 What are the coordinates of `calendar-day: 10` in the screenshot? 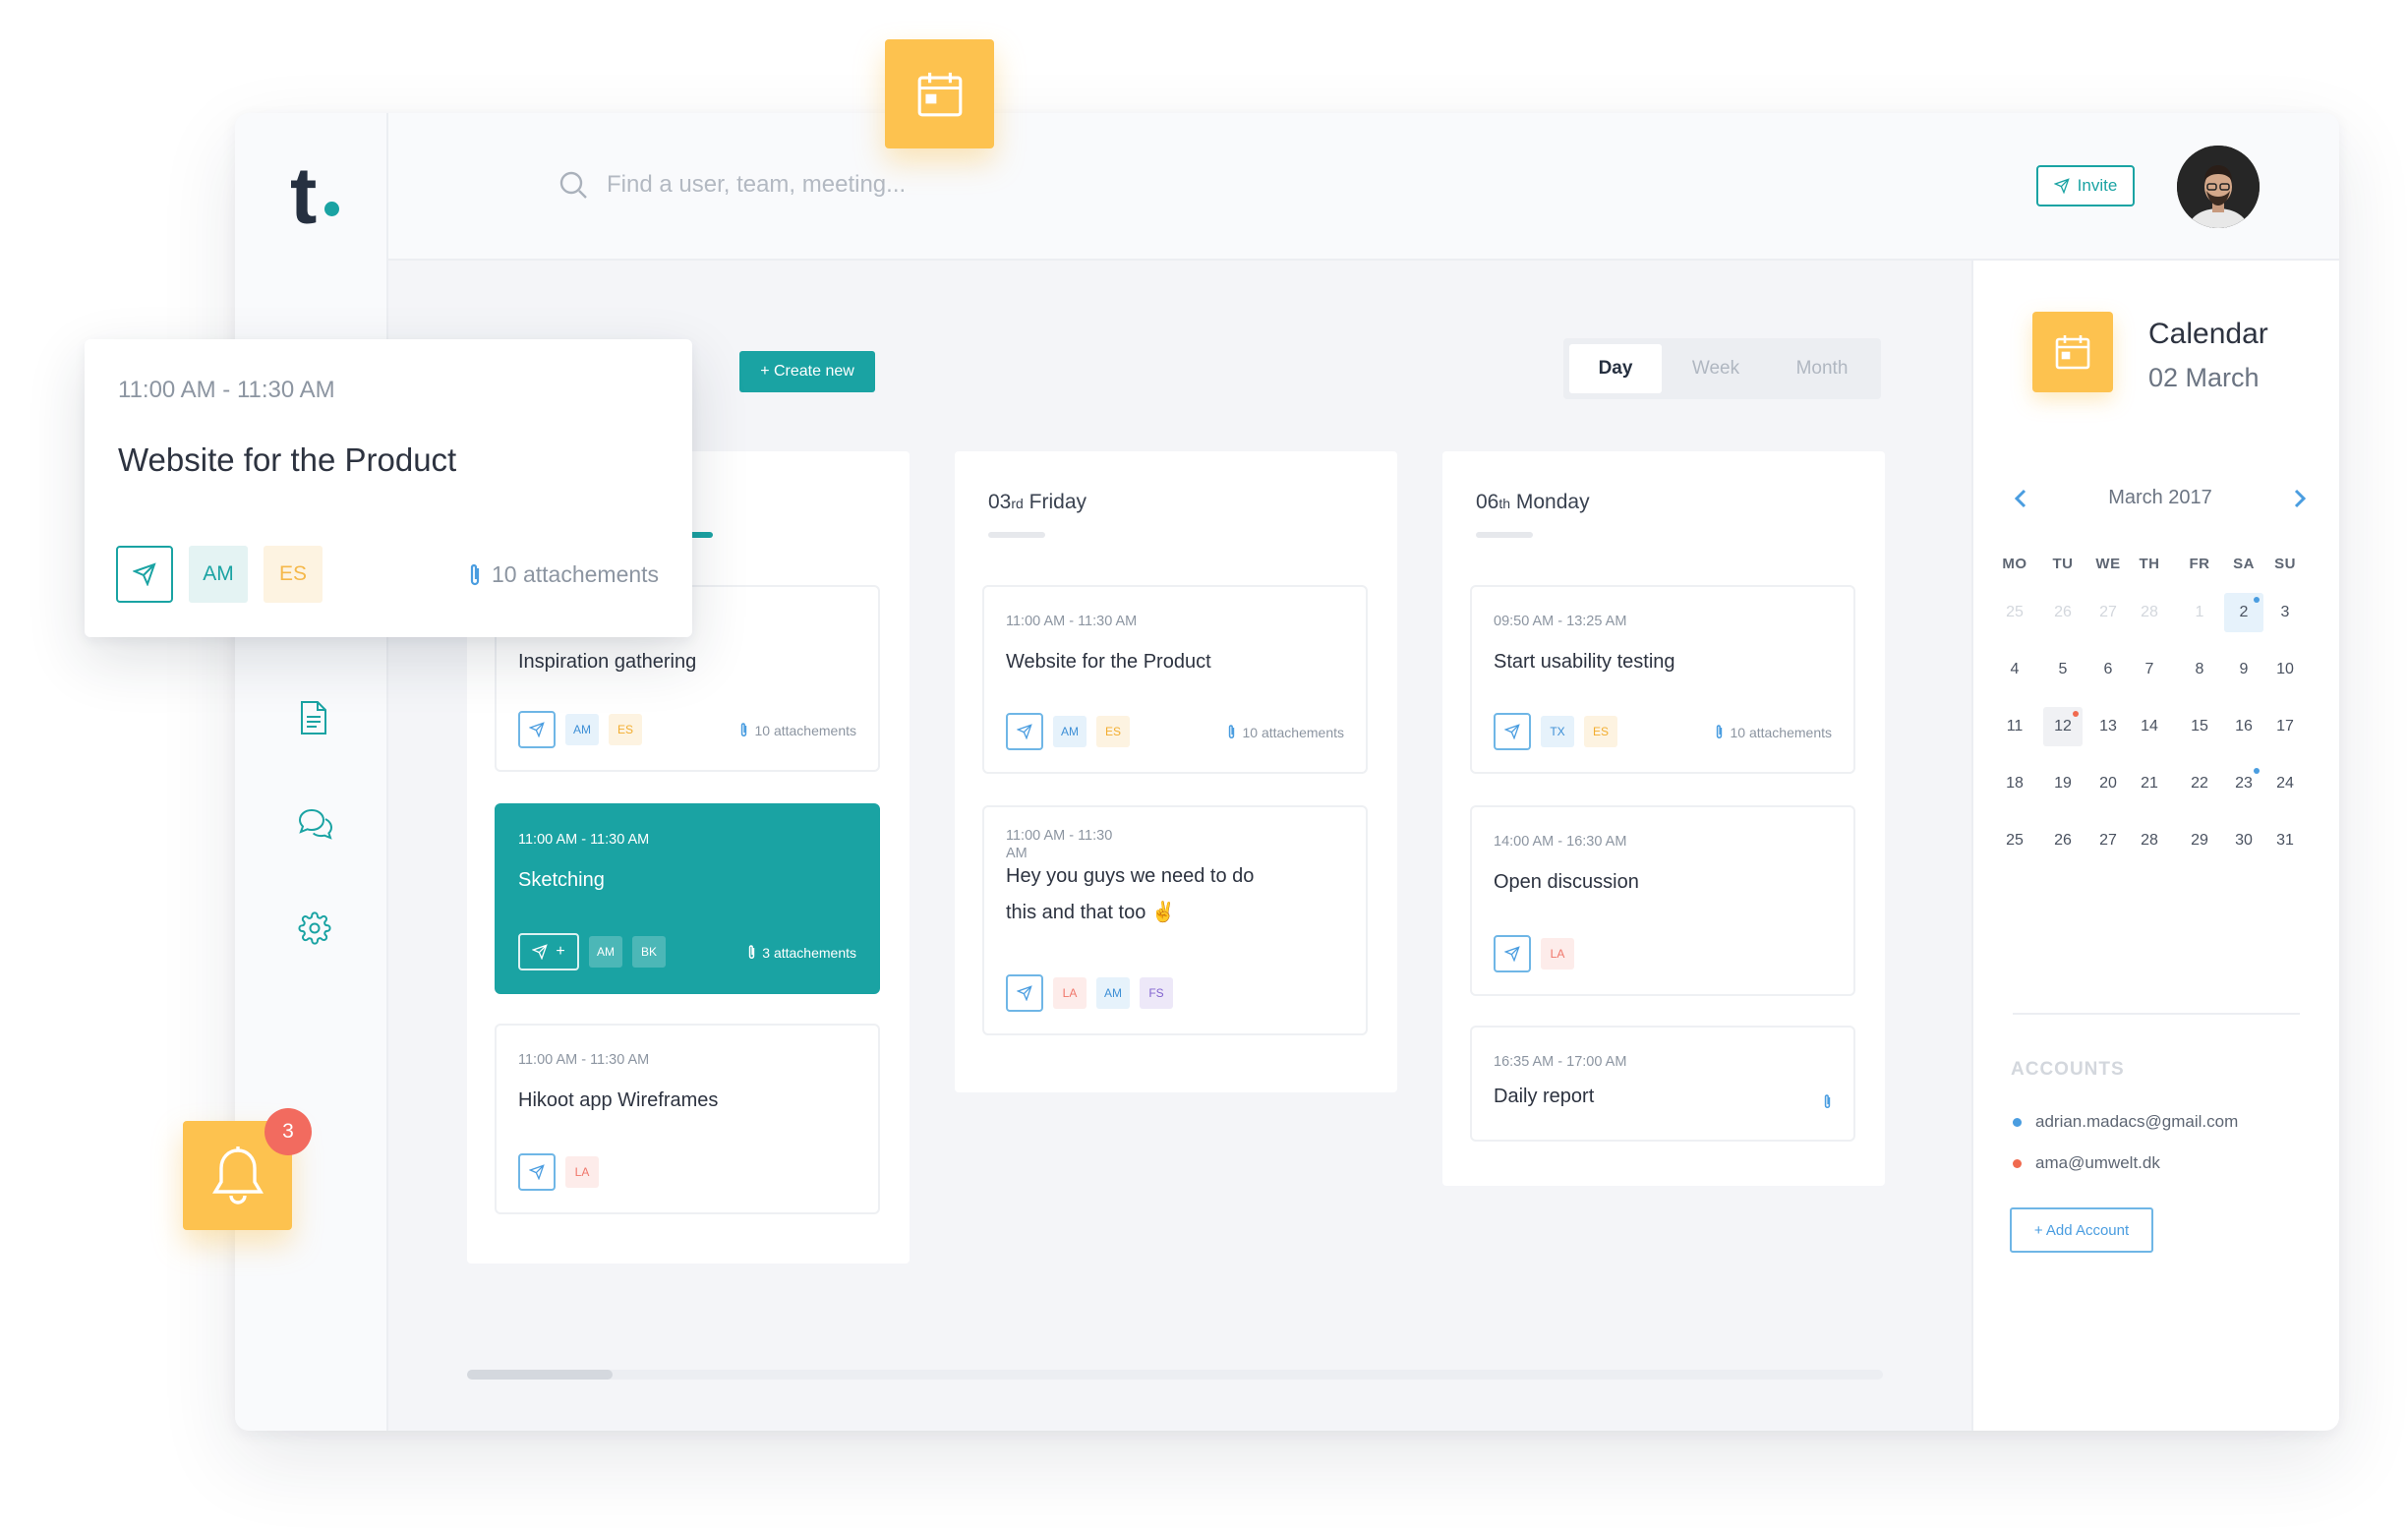 It's located at (2285, 669).